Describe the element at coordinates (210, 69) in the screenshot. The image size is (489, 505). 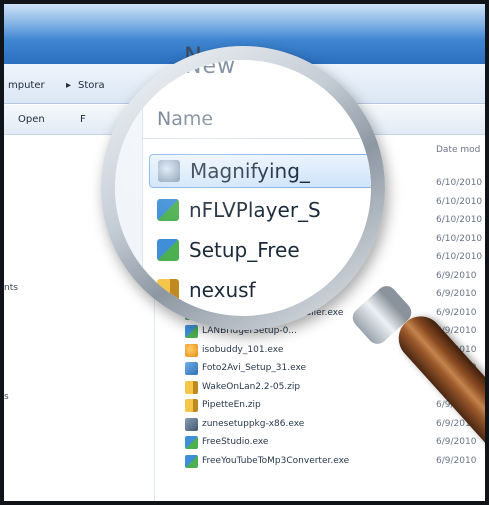
I see `magnified-window-title: New` at that location.